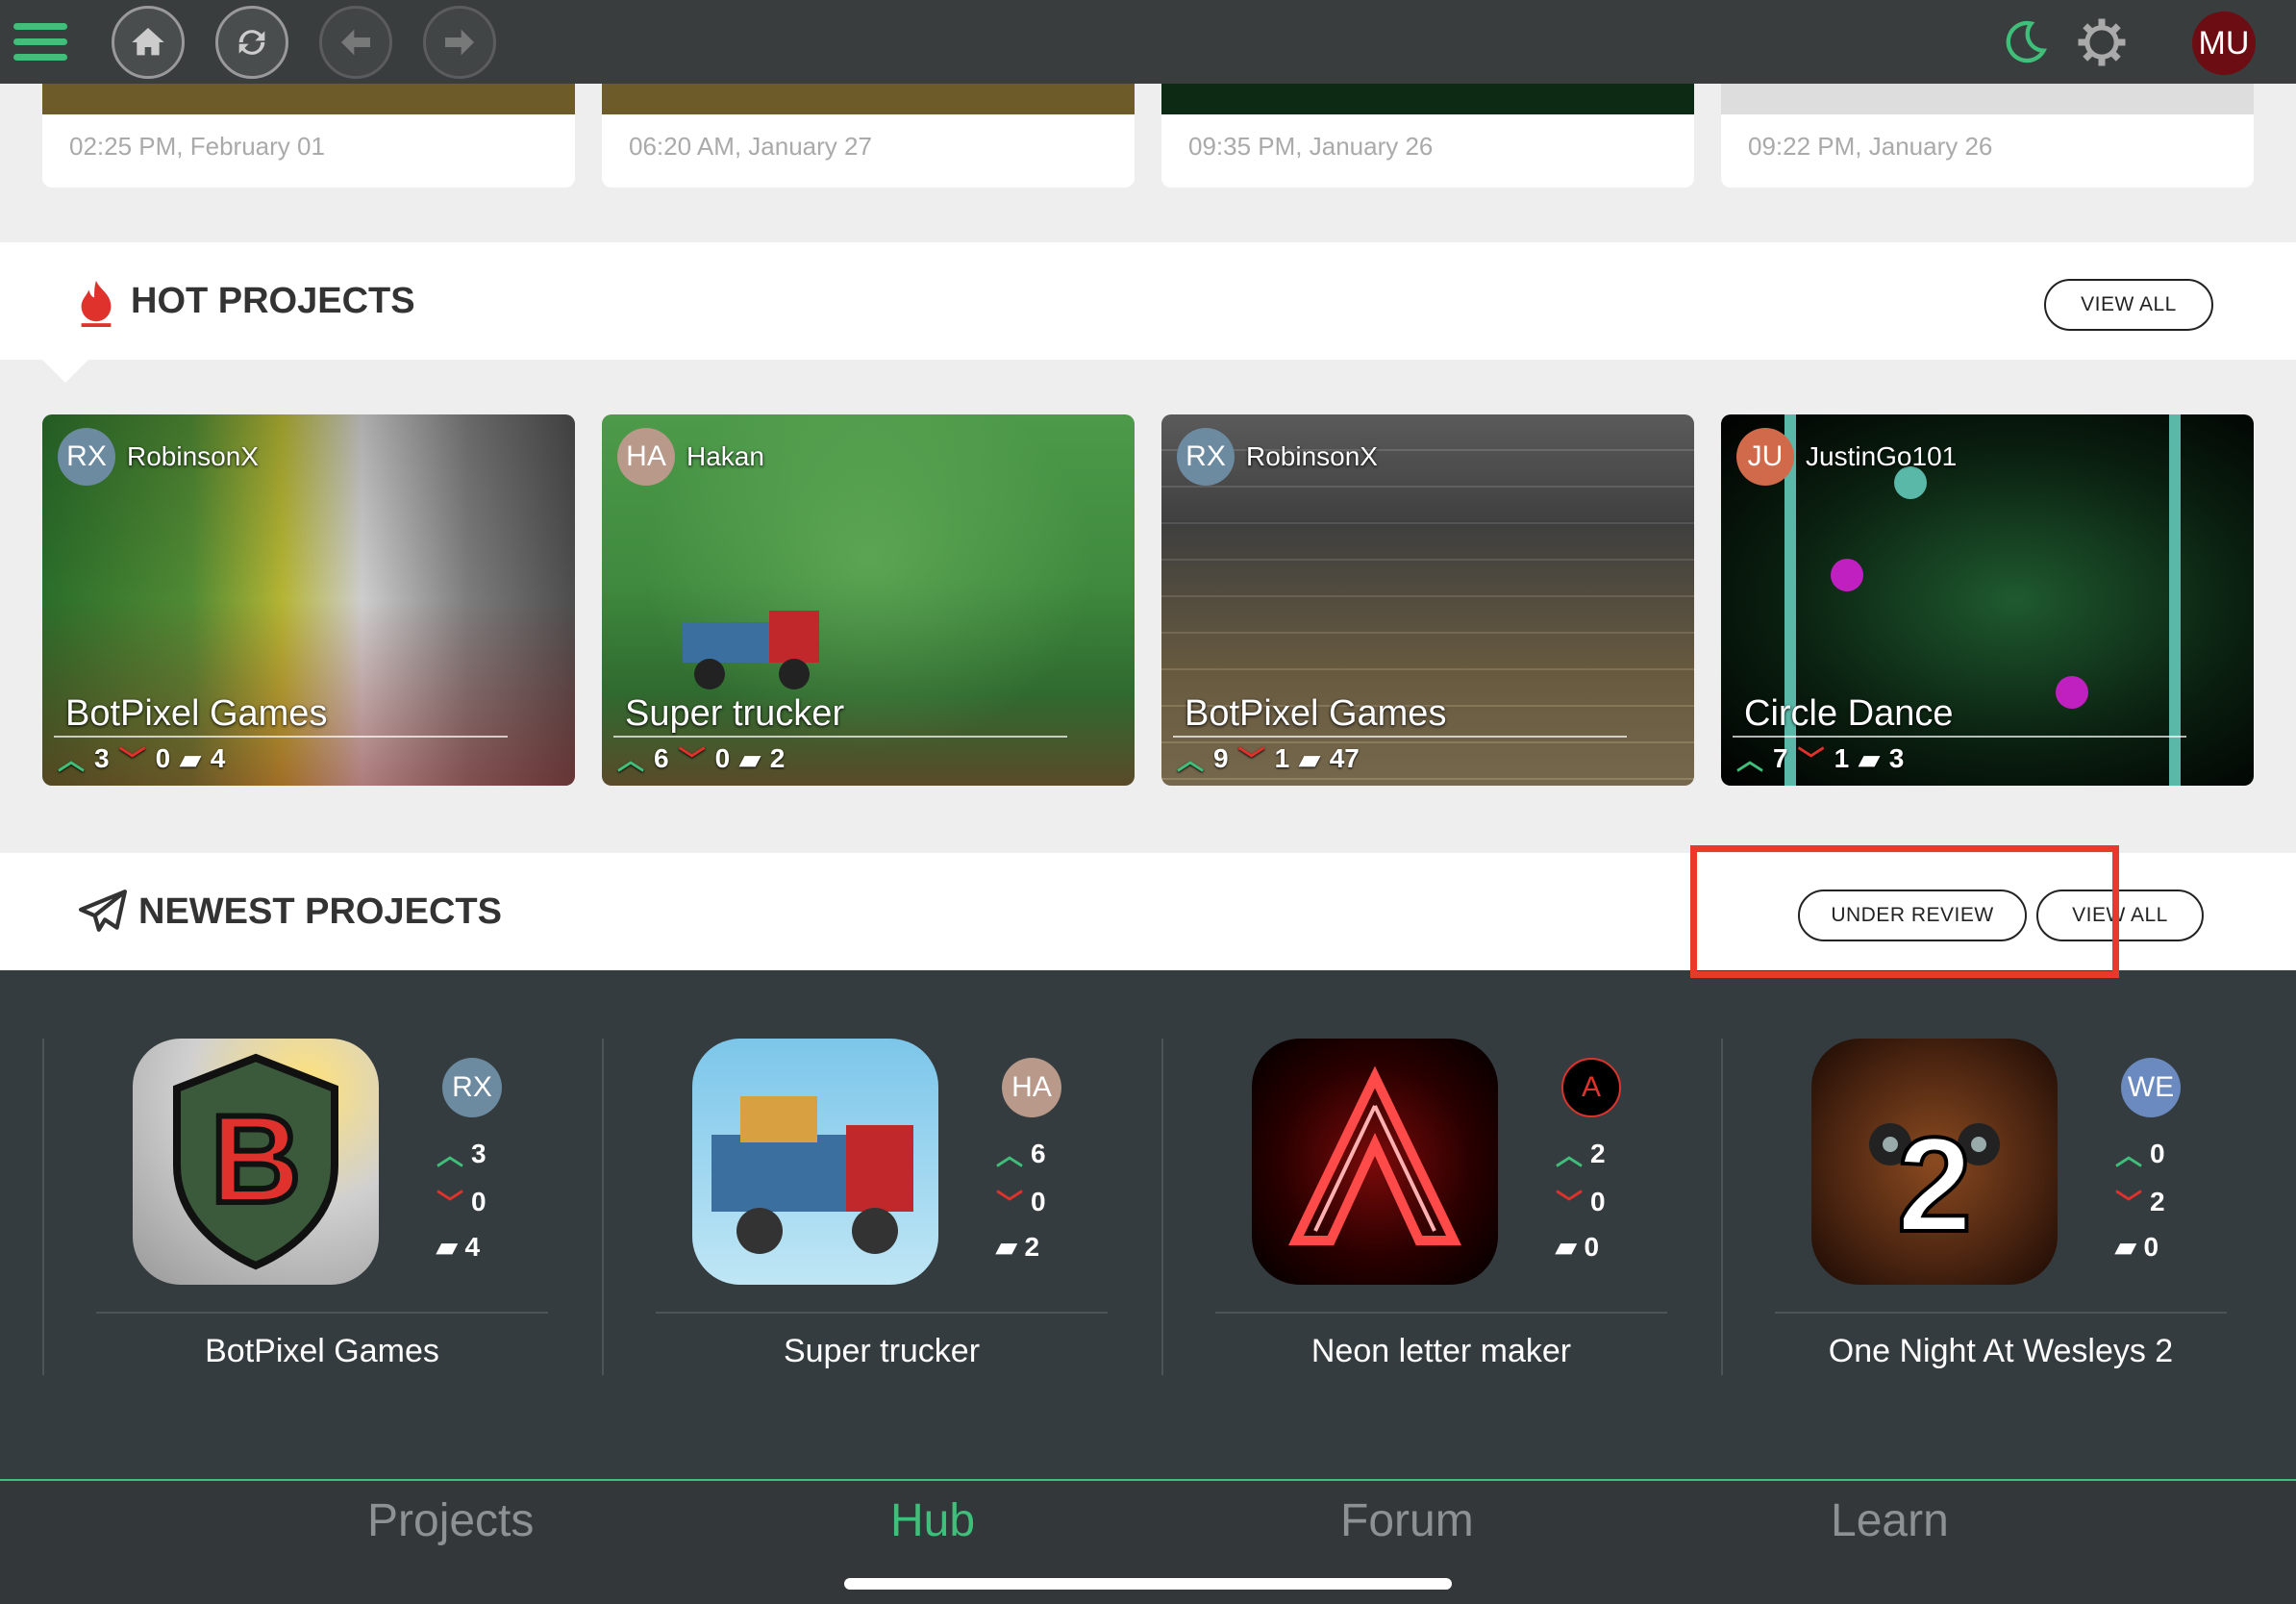 The width and height of the screenshot is (2296, 1604). Describe the element at coordinates (2157, 1201) in the screenshot. I see `downvote-count: 2` at that location.